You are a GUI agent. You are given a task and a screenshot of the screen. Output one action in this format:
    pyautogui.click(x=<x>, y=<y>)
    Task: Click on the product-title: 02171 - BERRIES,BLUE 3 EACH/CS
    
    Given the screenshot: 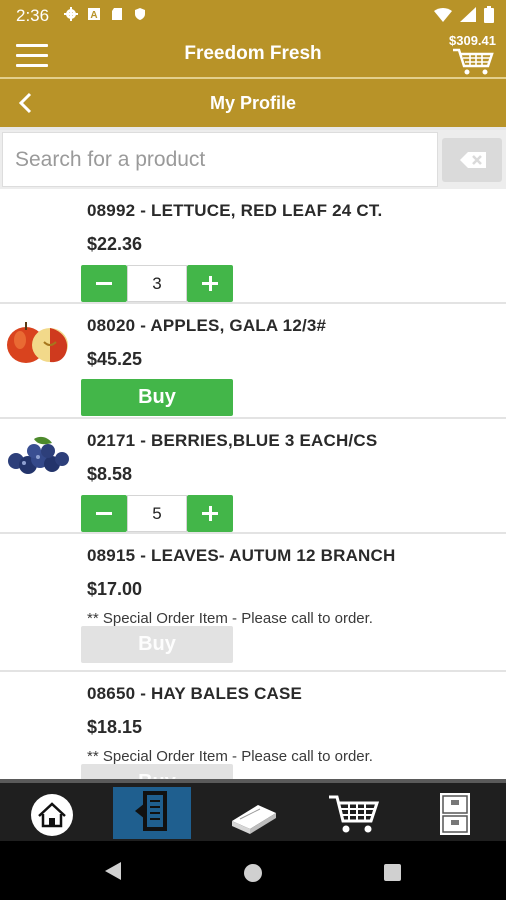 What is the action you would take?
    pyautogui.click(x=232, y=441)
    